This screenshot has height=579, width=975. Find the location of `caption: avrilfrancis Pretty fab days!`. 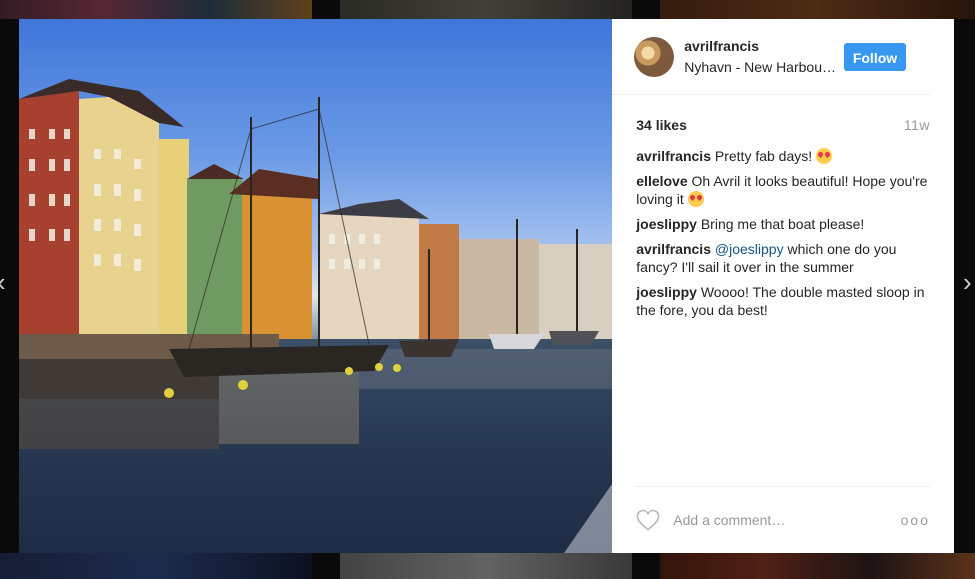

caption: avrilfrancis Pretty fab days! is located at coordinates (783, 156).